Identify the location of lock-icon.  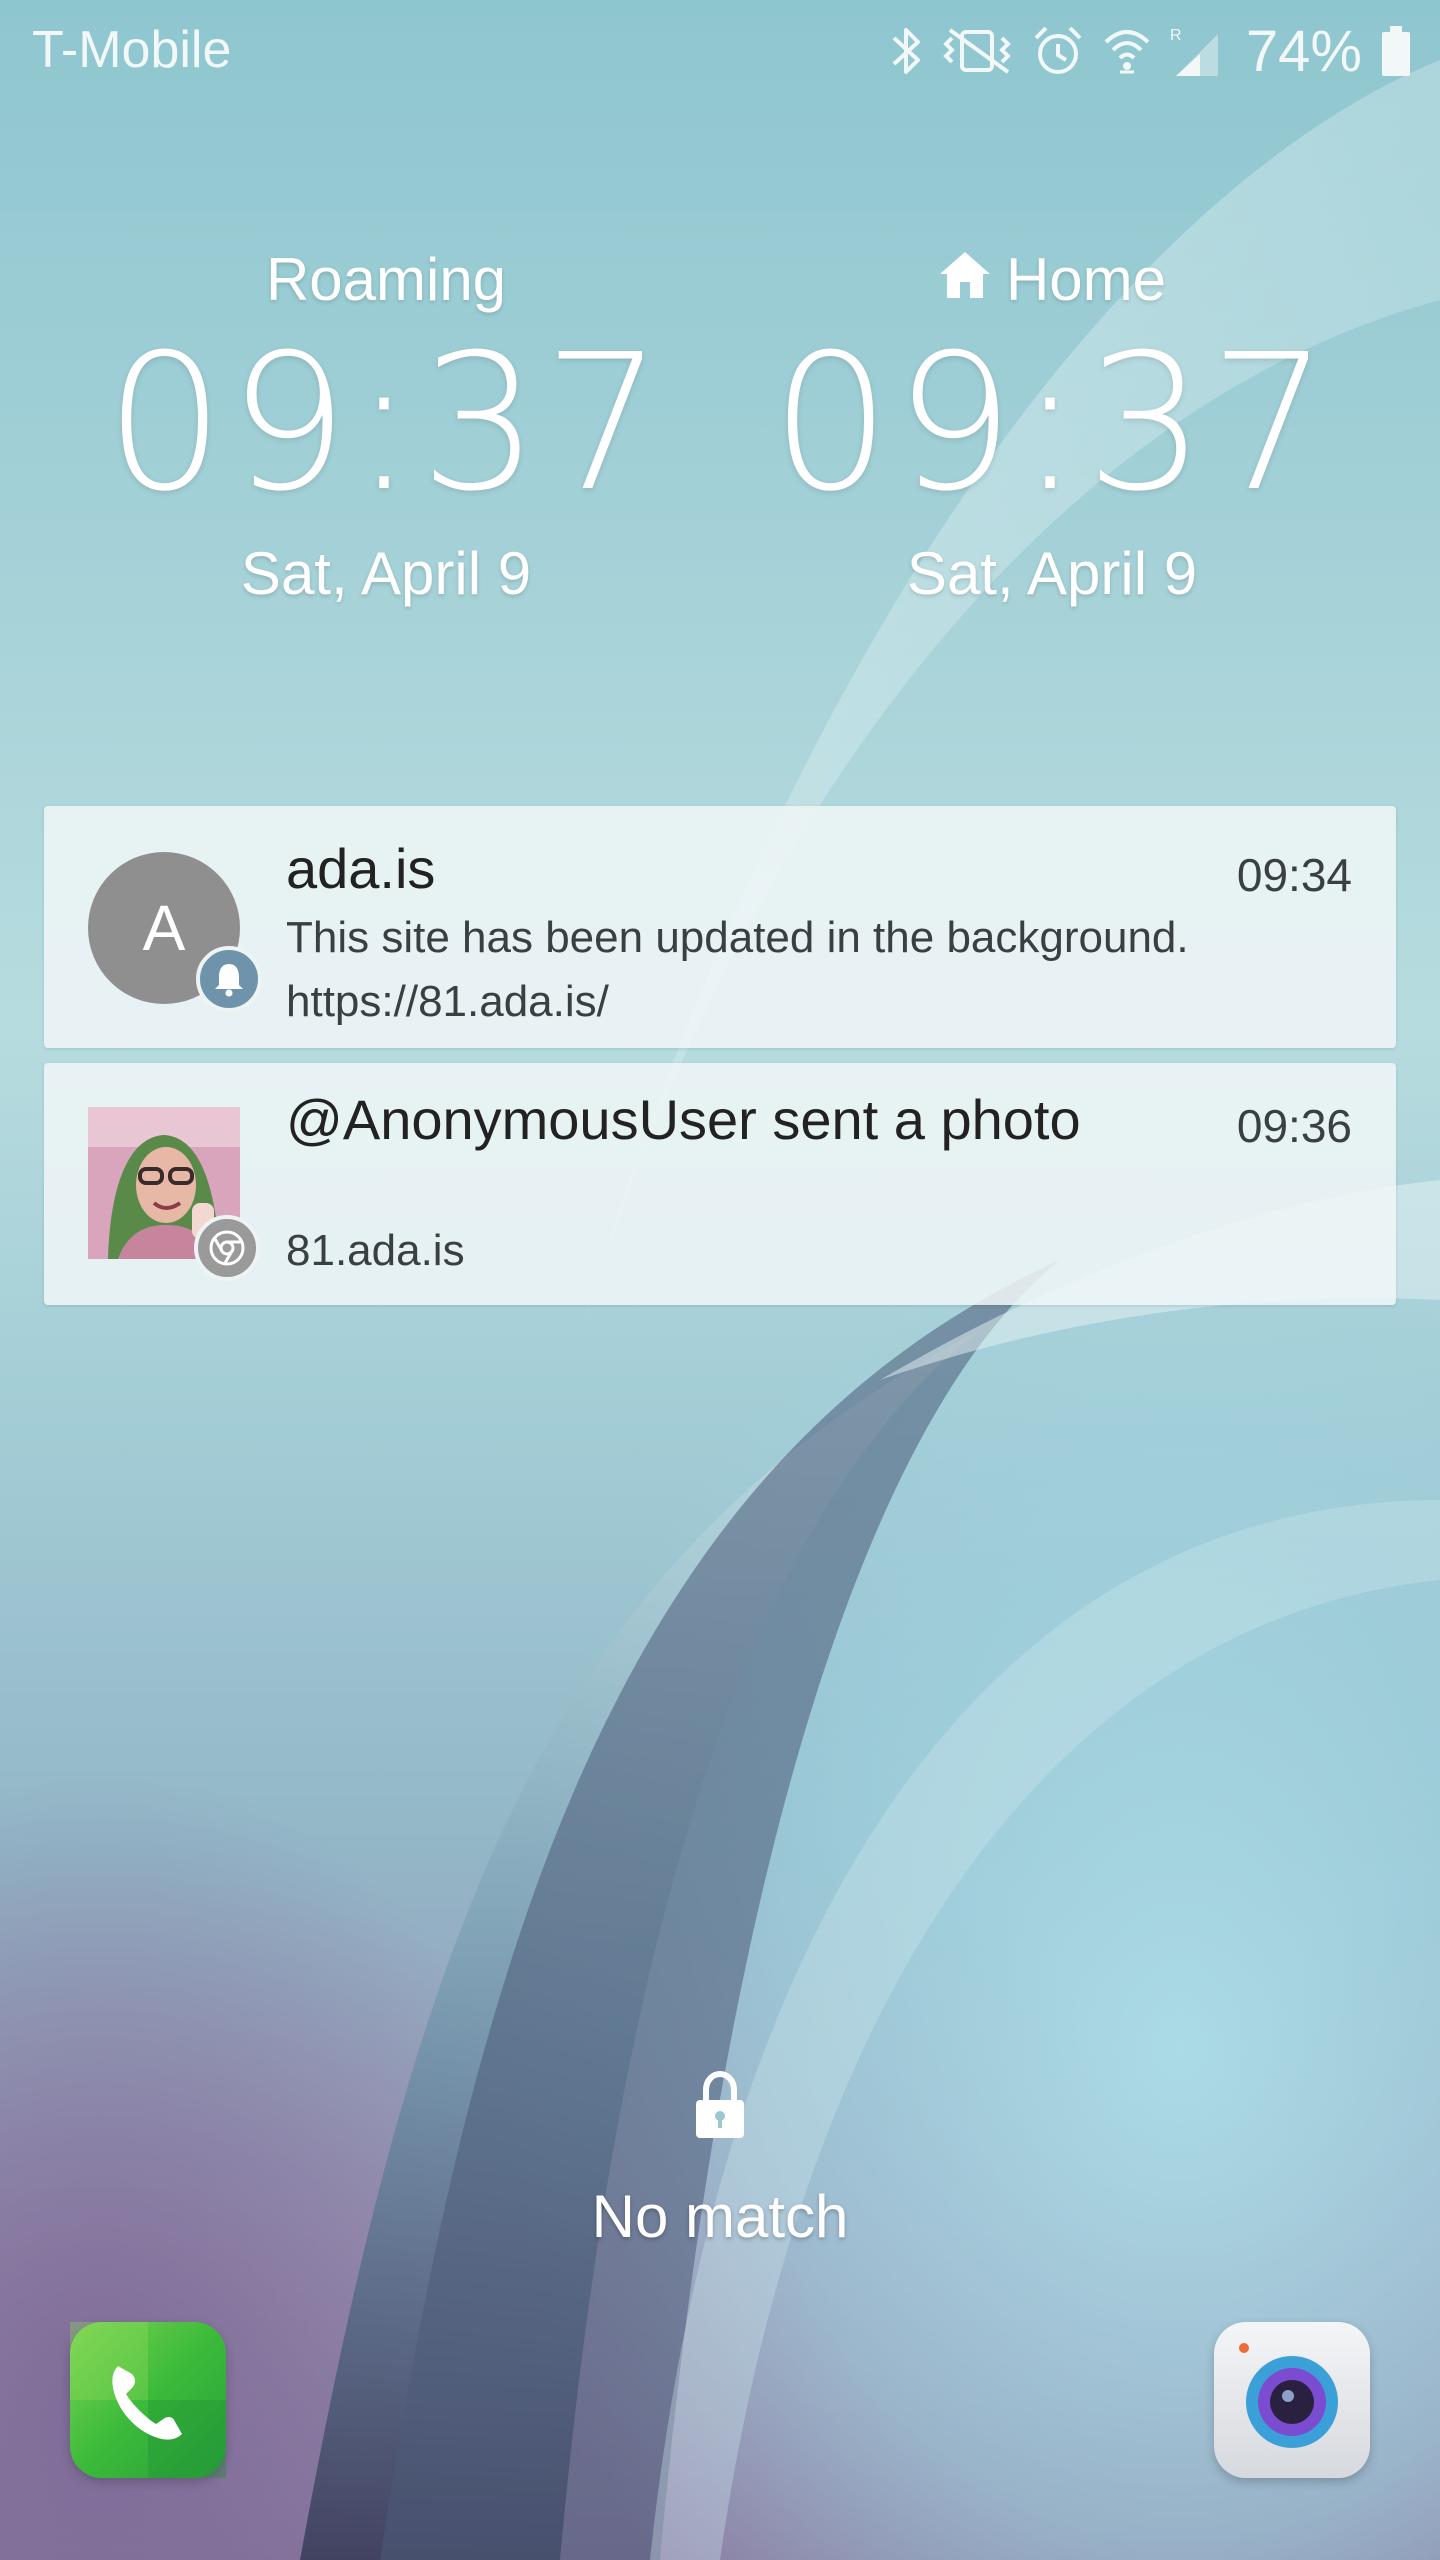
(720, 2105).